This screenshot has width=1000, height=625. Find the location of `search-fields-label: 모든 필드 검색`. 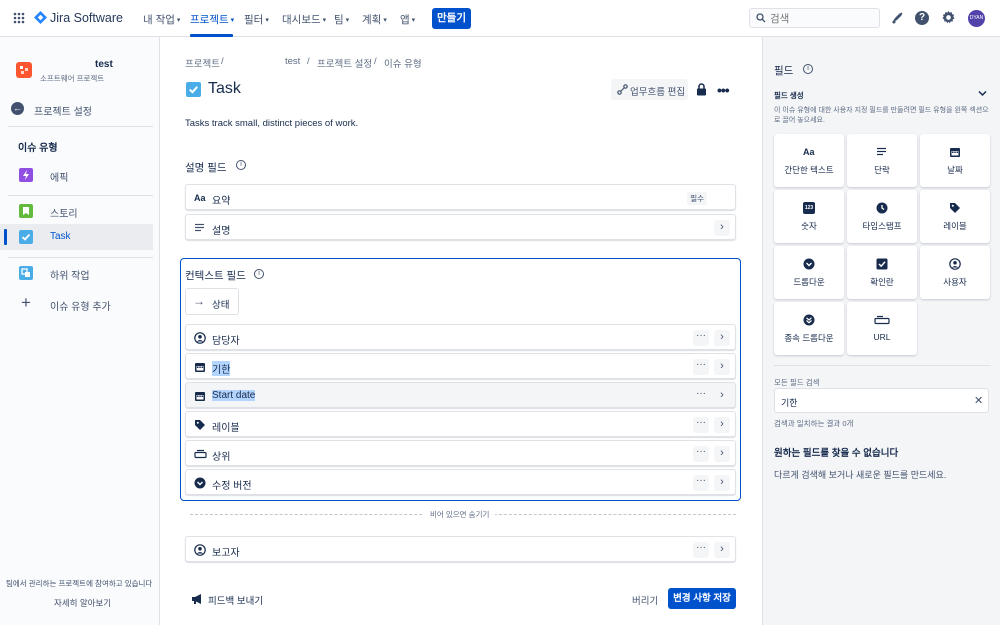

search-fields-label: 모든 필드 검색 is located at coordinates (797, 382).